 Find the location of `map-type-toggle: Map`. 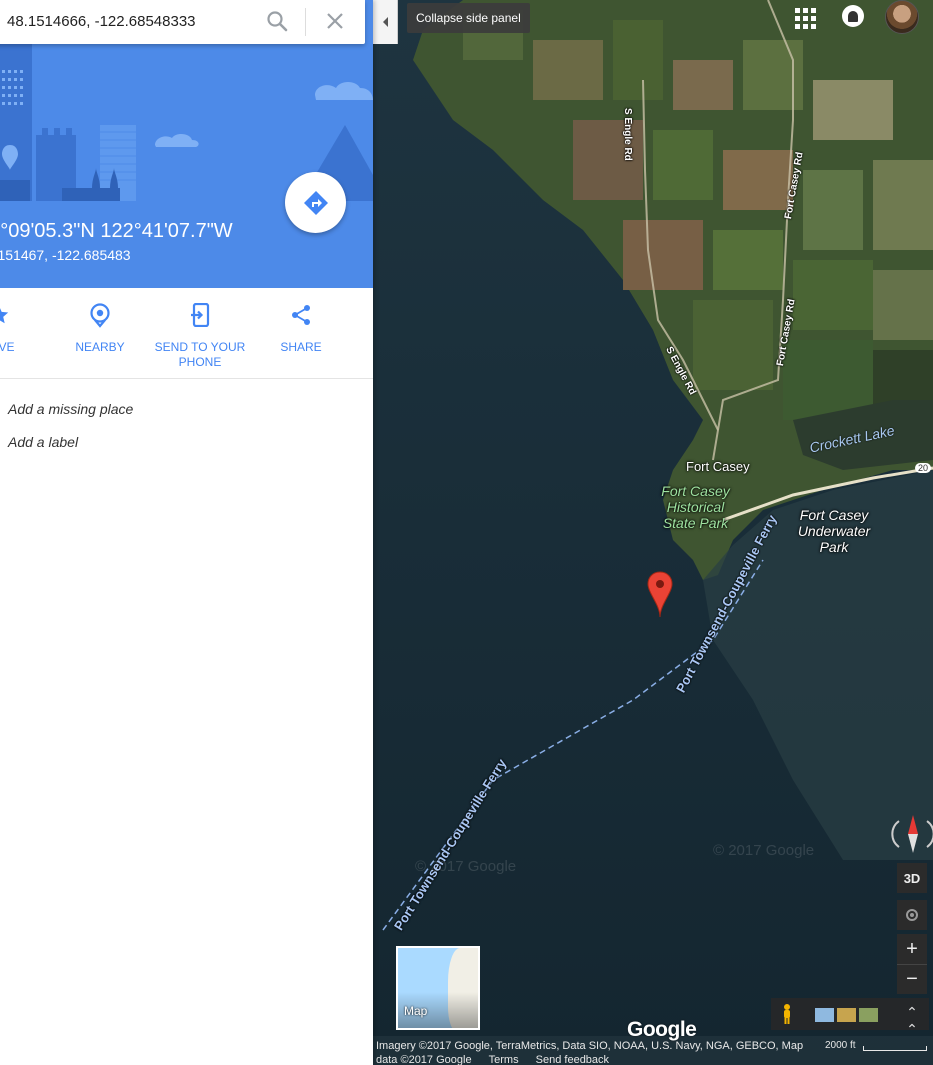

map-type-toggle: Map is located at coordinates (438, 988).